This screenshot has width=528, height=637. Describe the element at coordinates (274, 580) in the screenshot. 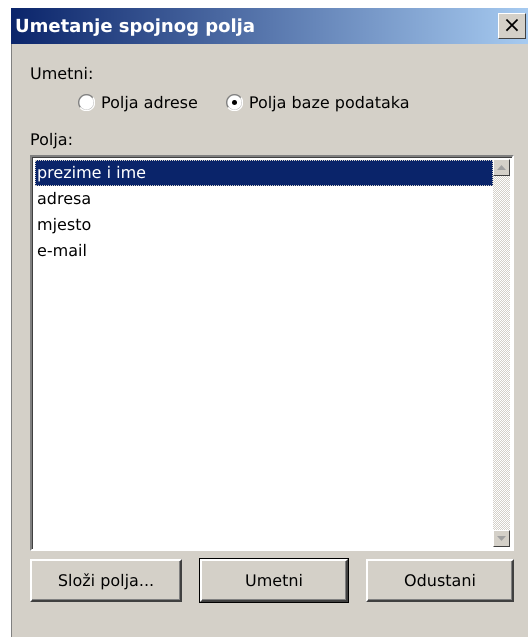

I see `dialog-button: Umetni` at that location.